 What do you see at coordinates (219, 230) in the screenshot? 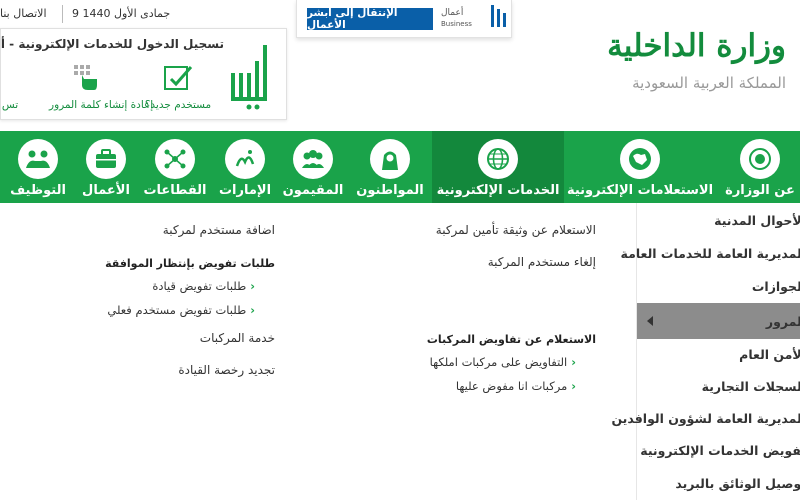
I see `add-vehicle-user-link: اضافة مستخدم لمركبة` at bounding box center [219, 230].